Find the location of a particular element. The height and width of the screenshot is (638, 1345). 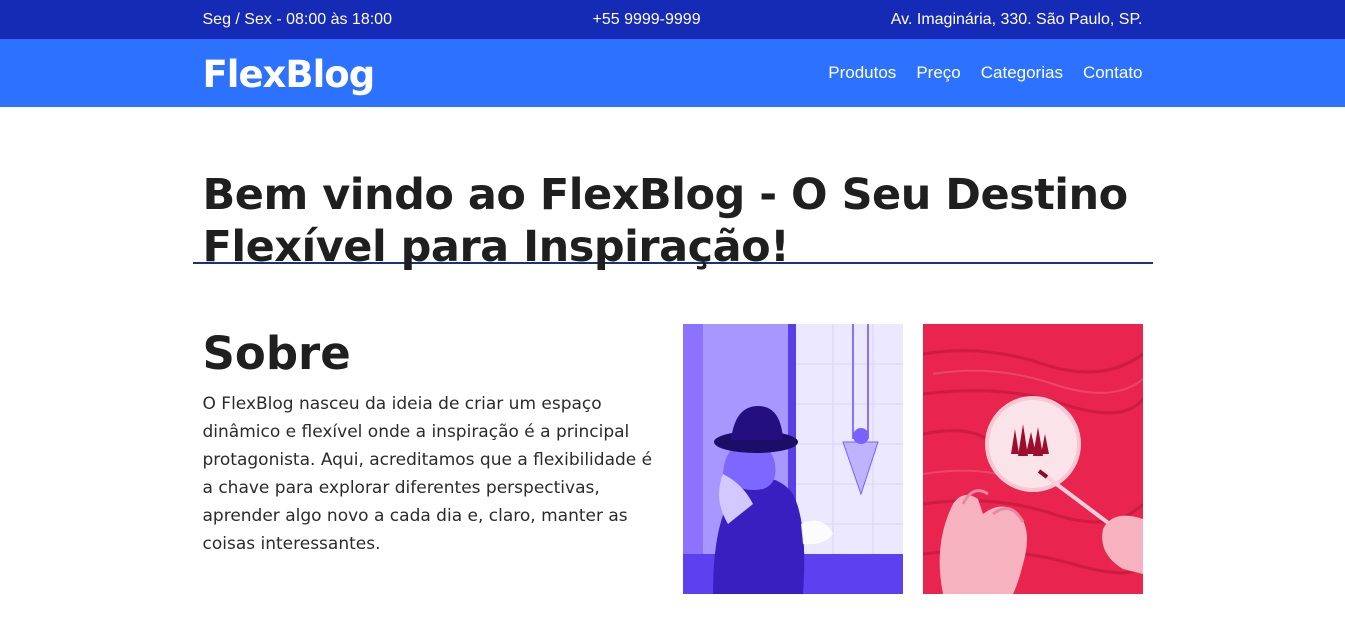

painting-hands-illustration is located at coordinates (1032, 459).